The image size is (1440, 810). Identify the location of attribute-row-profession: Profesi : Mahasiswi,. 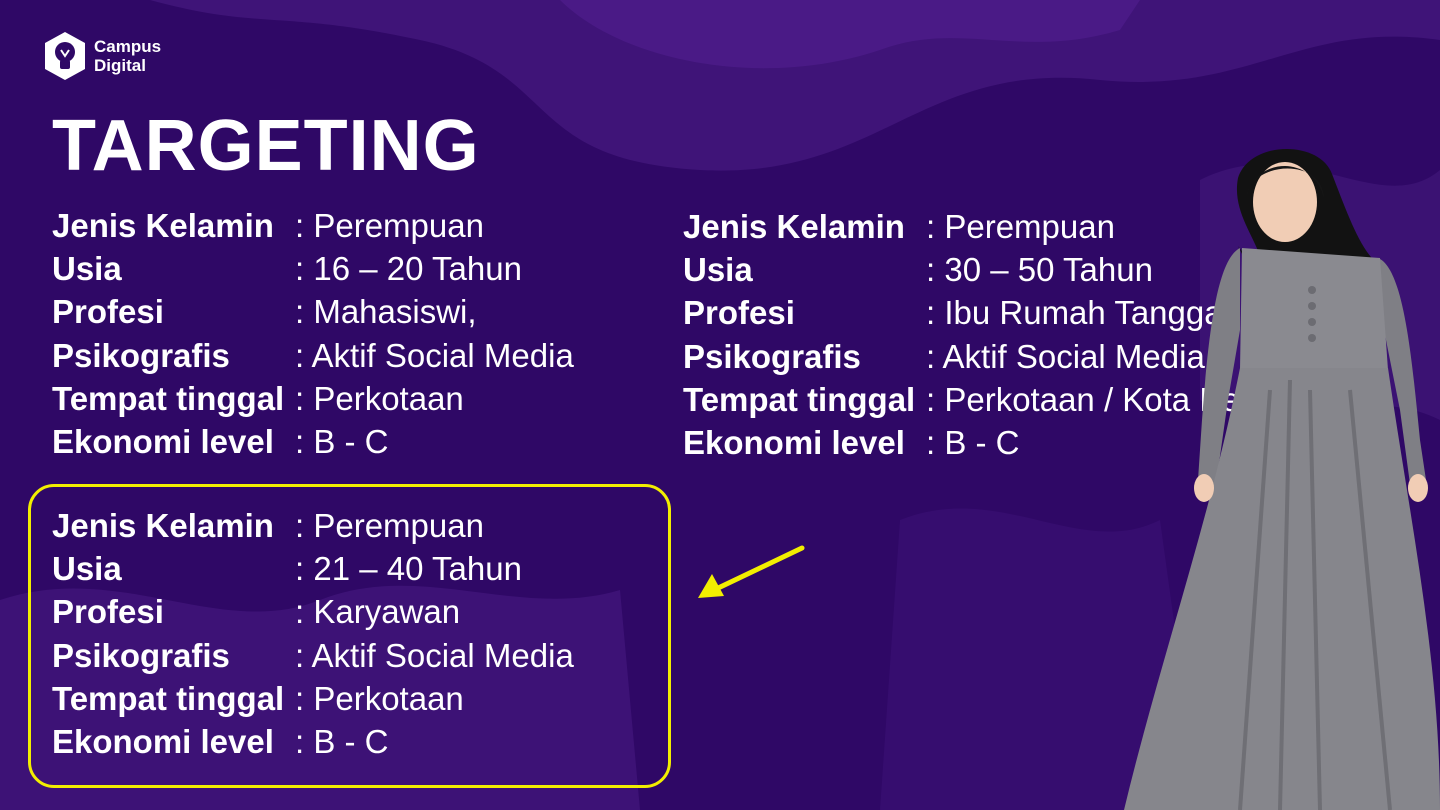
(313, 311).